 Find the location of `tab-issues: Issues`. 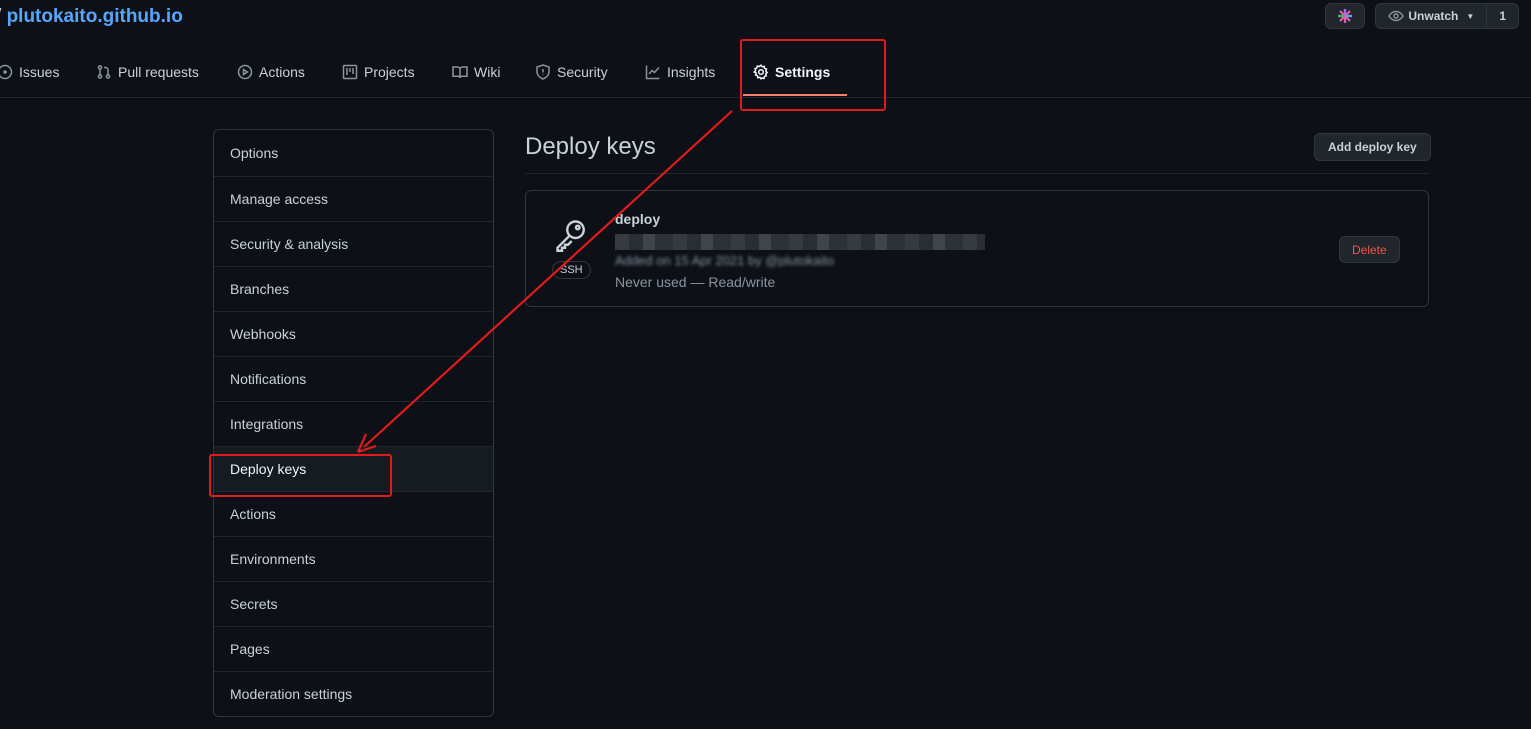

tab-issues: Issues is located at coordinates (29, 72).